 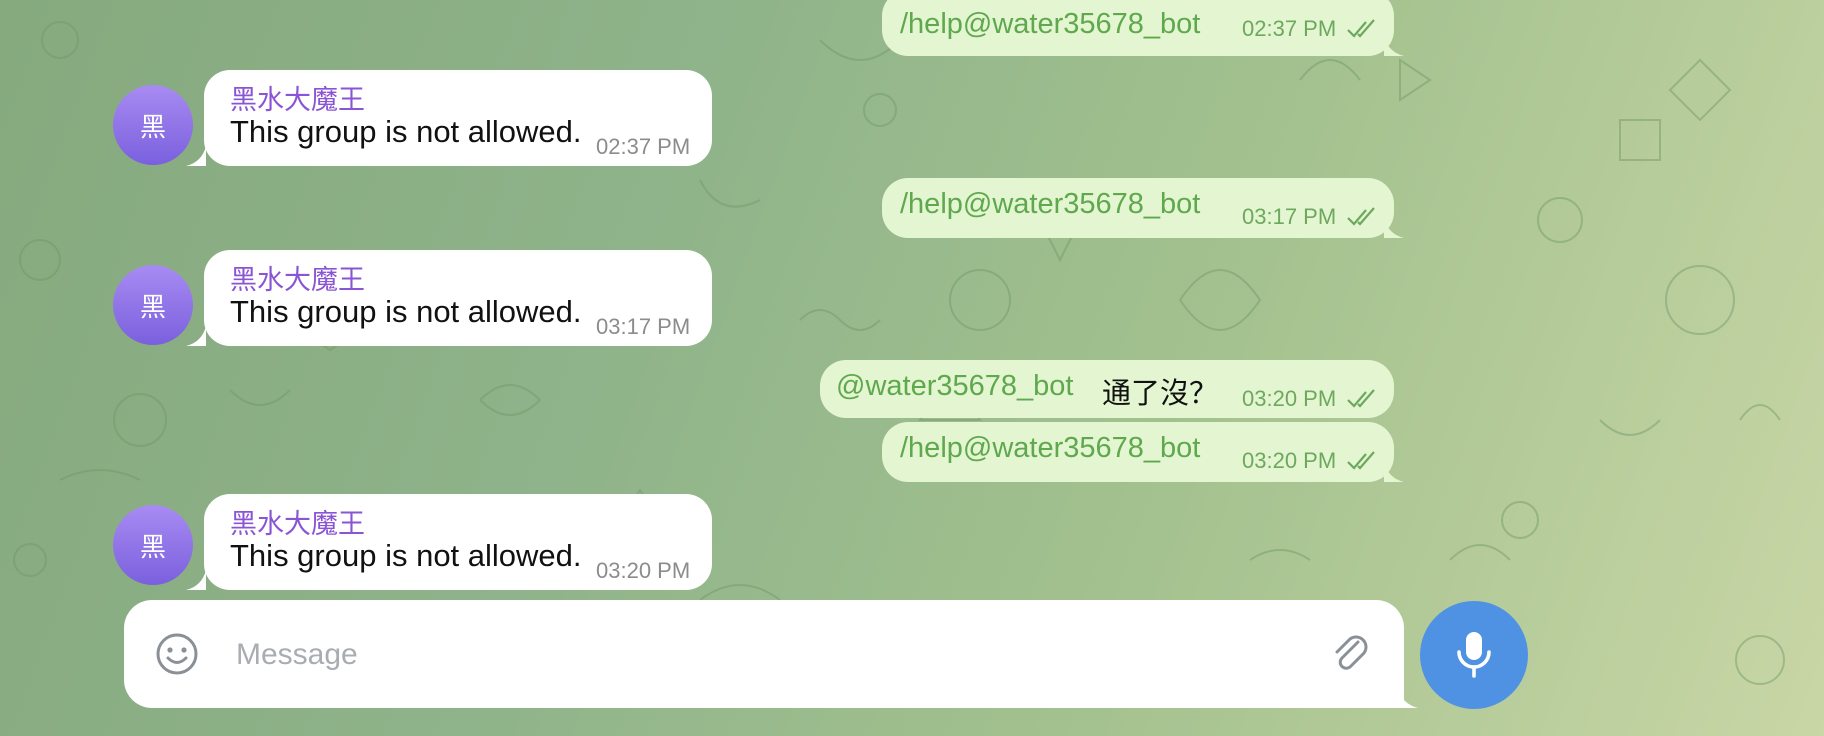 I want to click on message-meta: 02:37 PM, so click(x=1311, y=29).